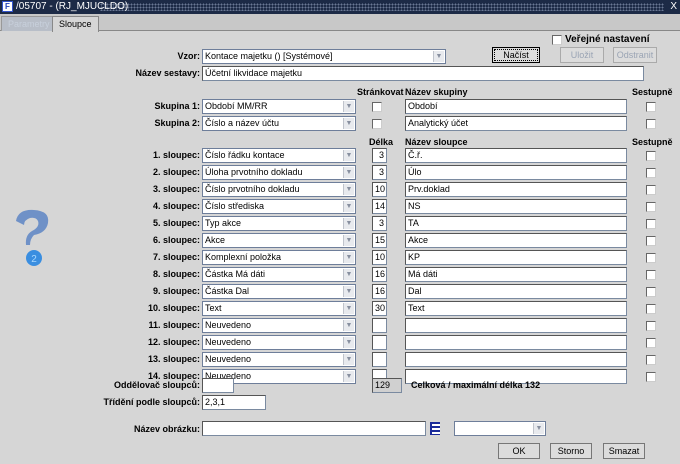 The image size is (680, 464). What do you see at coordinates (423, 73) in the screenshot?
I see `report-name-input: Účetní likvidace majetku` at bounding box center [423, 73].